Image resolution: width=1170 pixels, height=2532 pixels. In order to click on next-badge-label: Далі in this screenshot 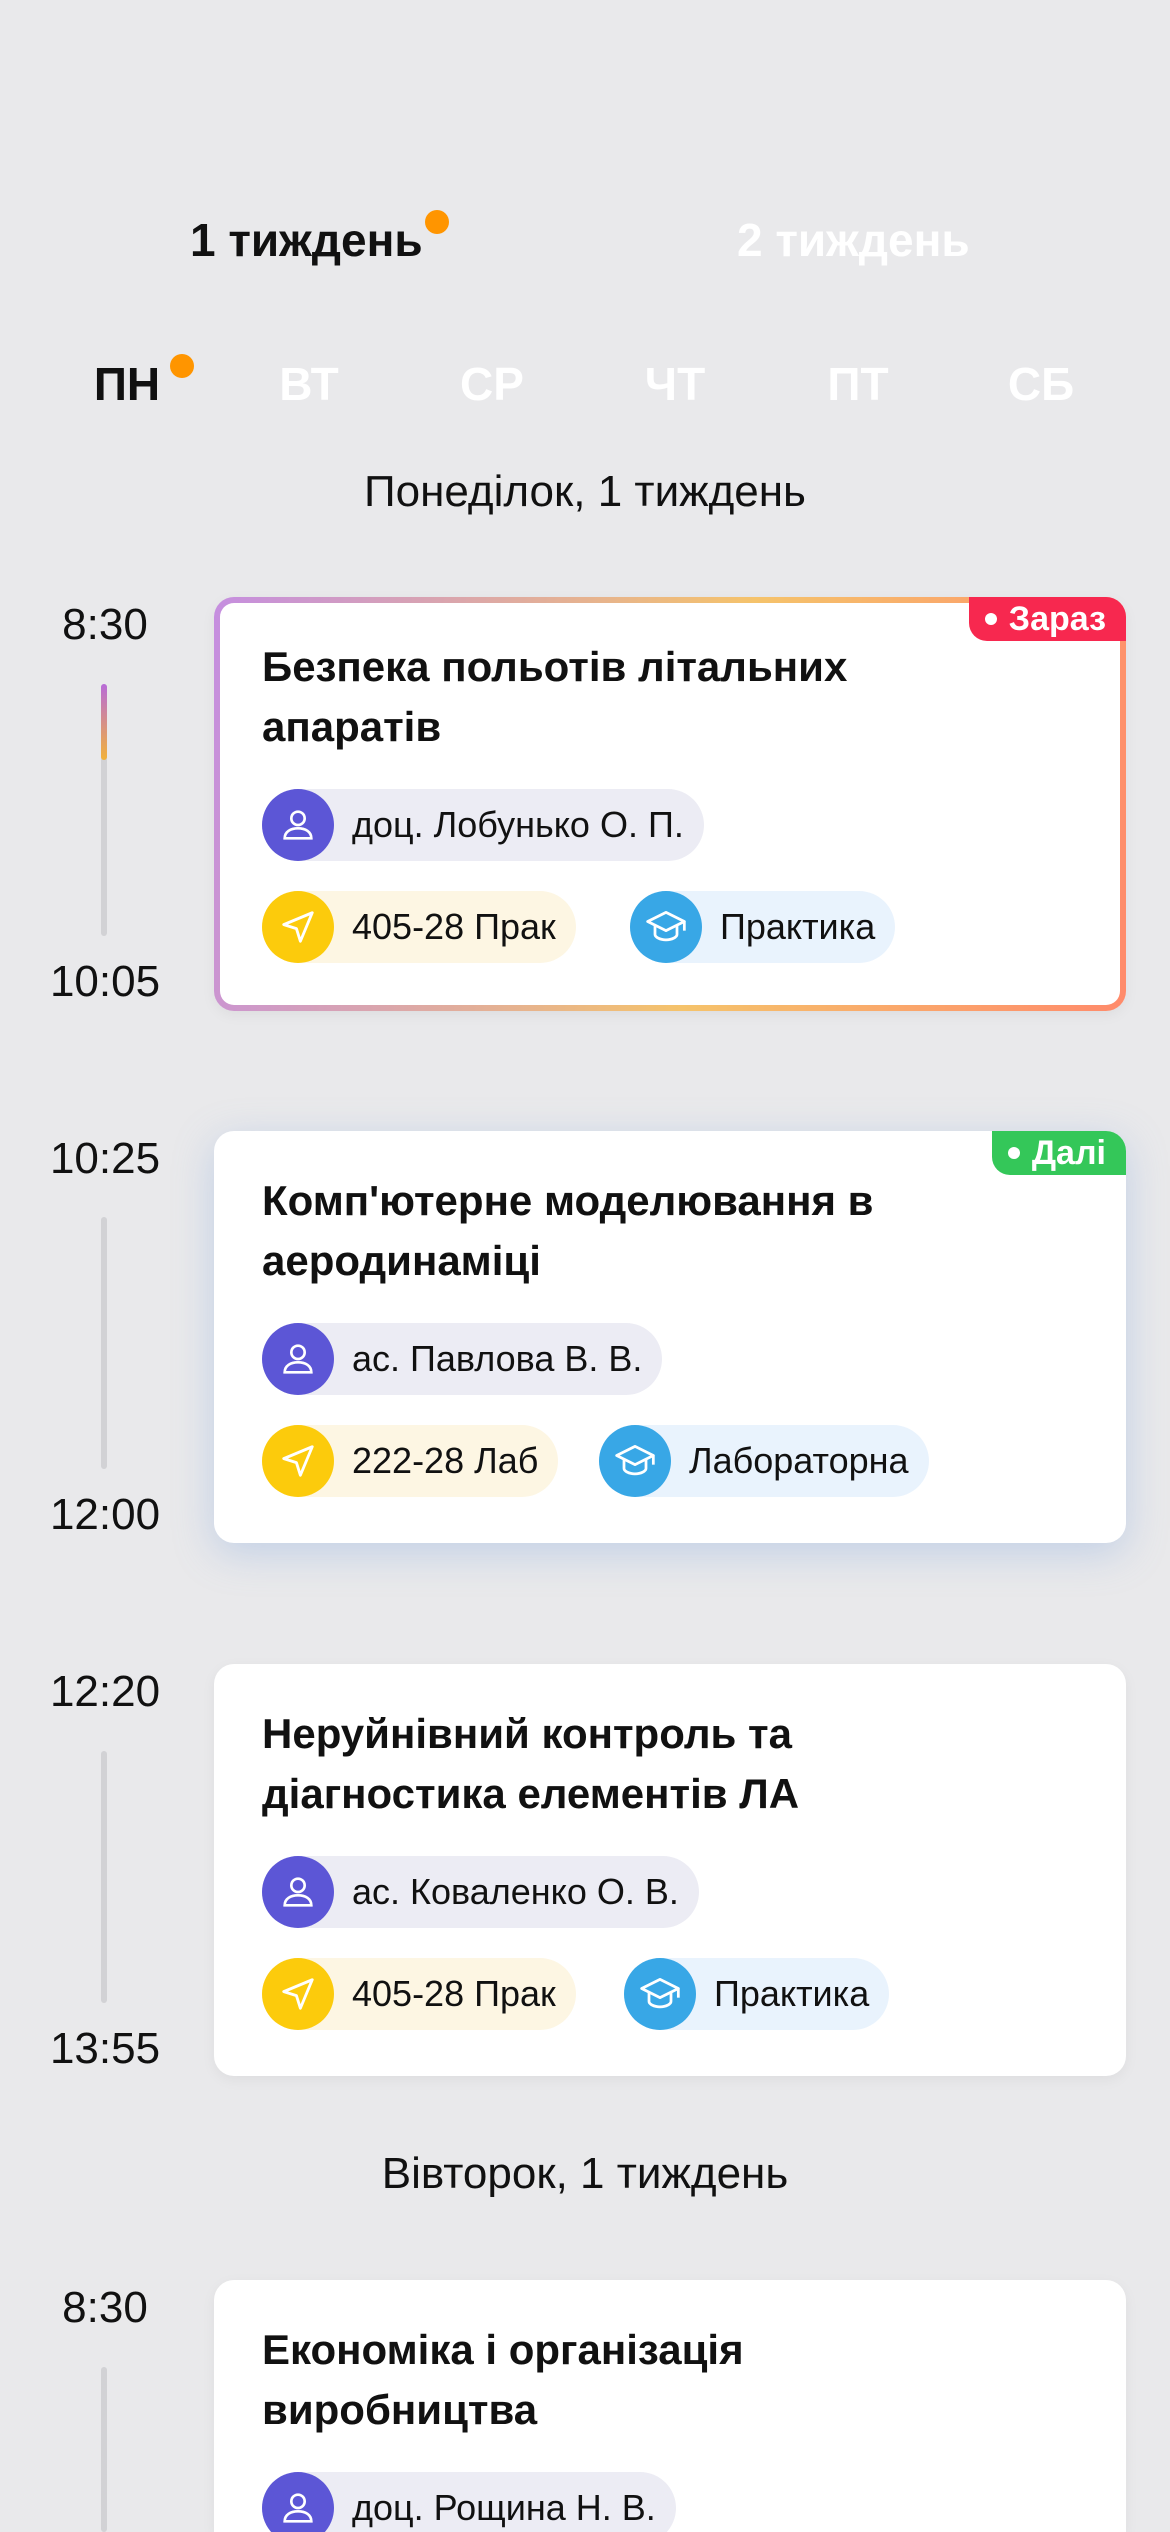, I will do `click(1068, 1153)`.